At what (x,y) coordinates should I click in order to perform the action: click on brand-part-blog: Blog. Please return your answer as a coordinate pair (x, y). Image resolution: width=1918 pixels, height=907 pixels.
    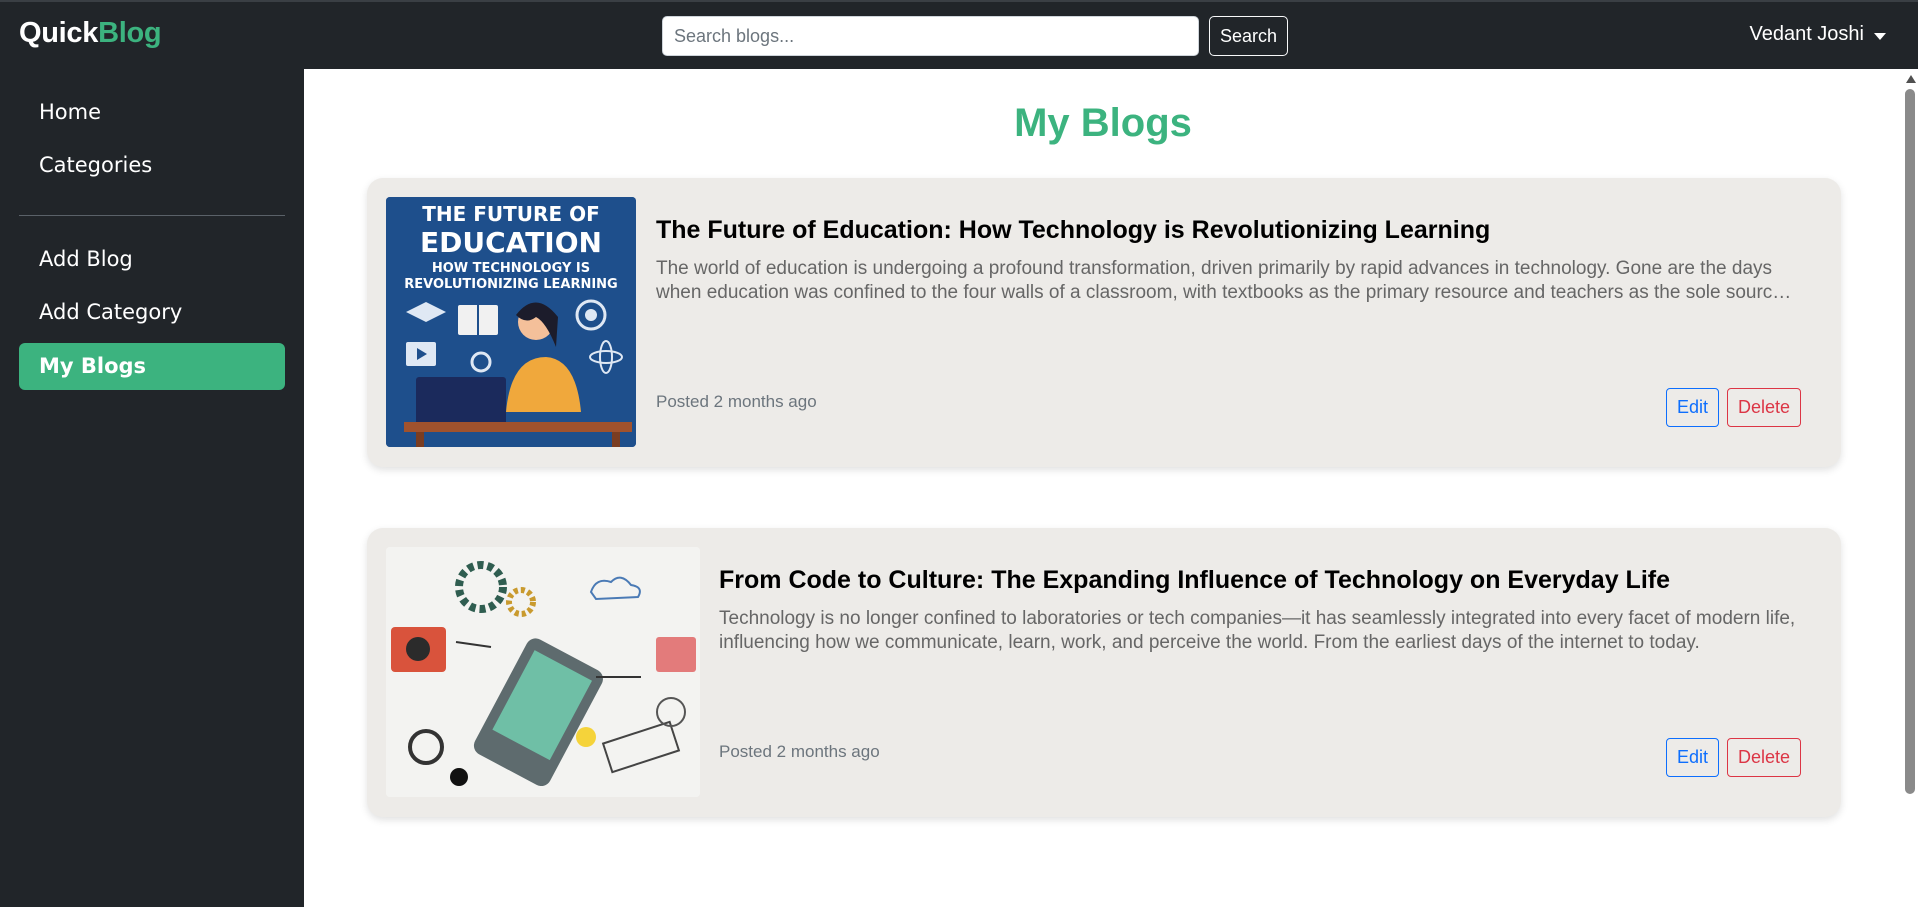
    Looking at the image, I should click on (130, 33).